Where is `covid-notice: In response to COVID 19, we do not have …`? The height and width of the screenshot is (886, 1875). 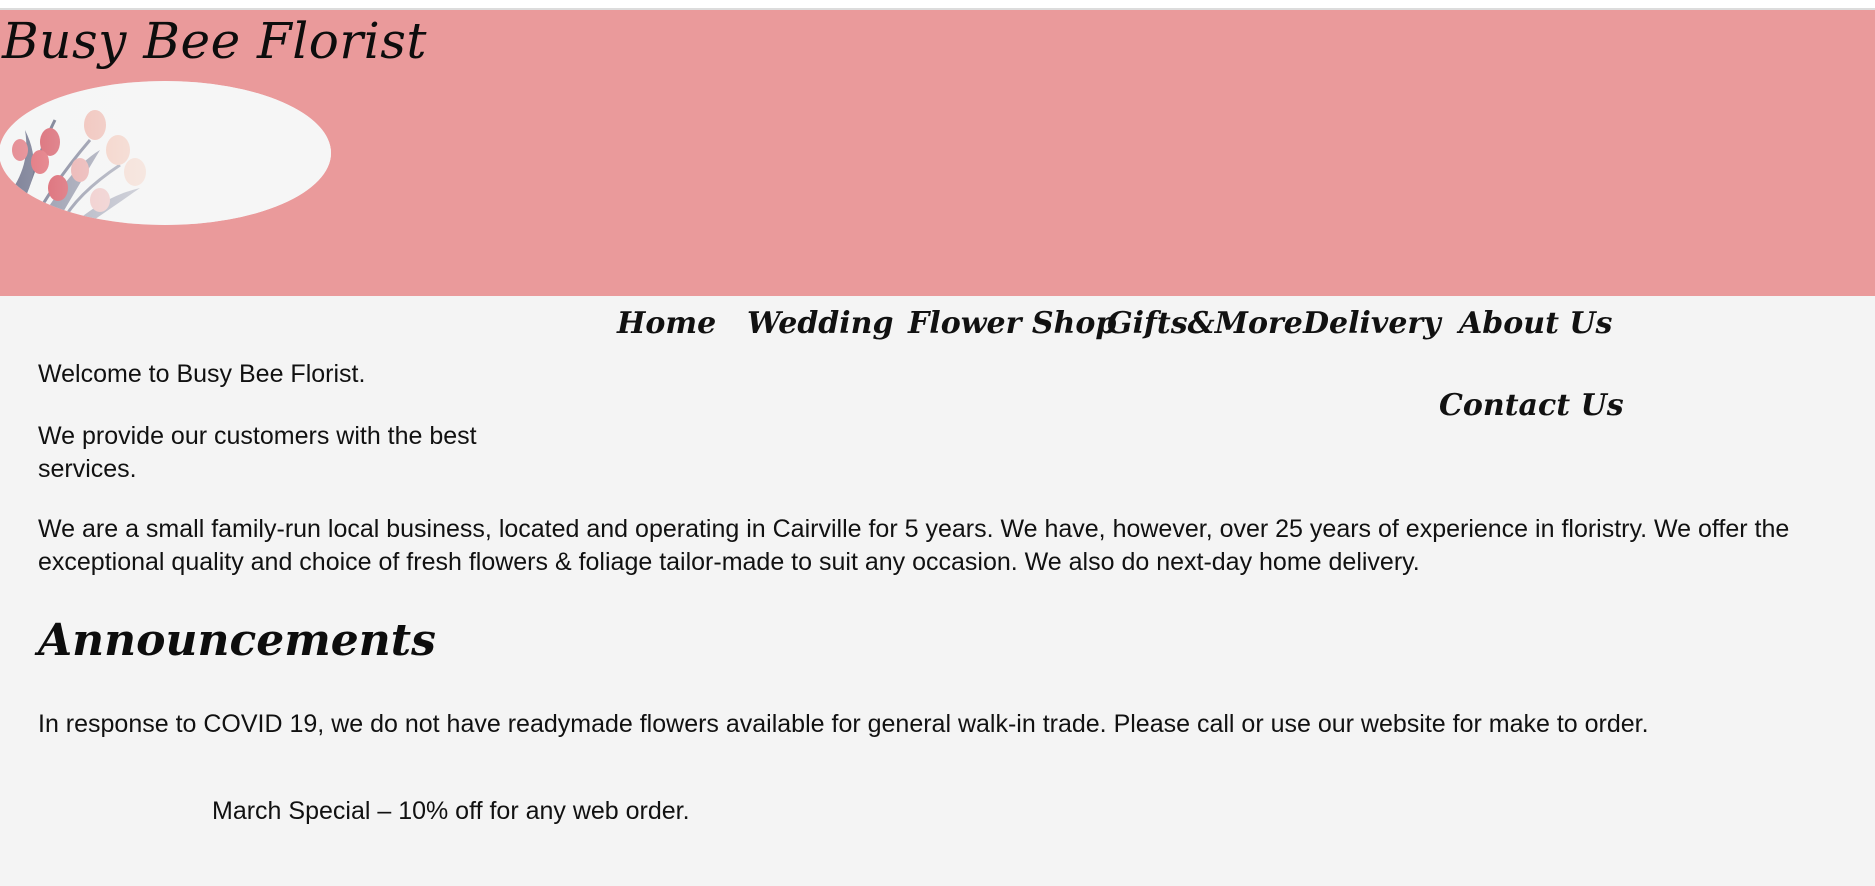
covid-notice: In response to COVID 19, we do not have … is located at coordinates (843, 724).